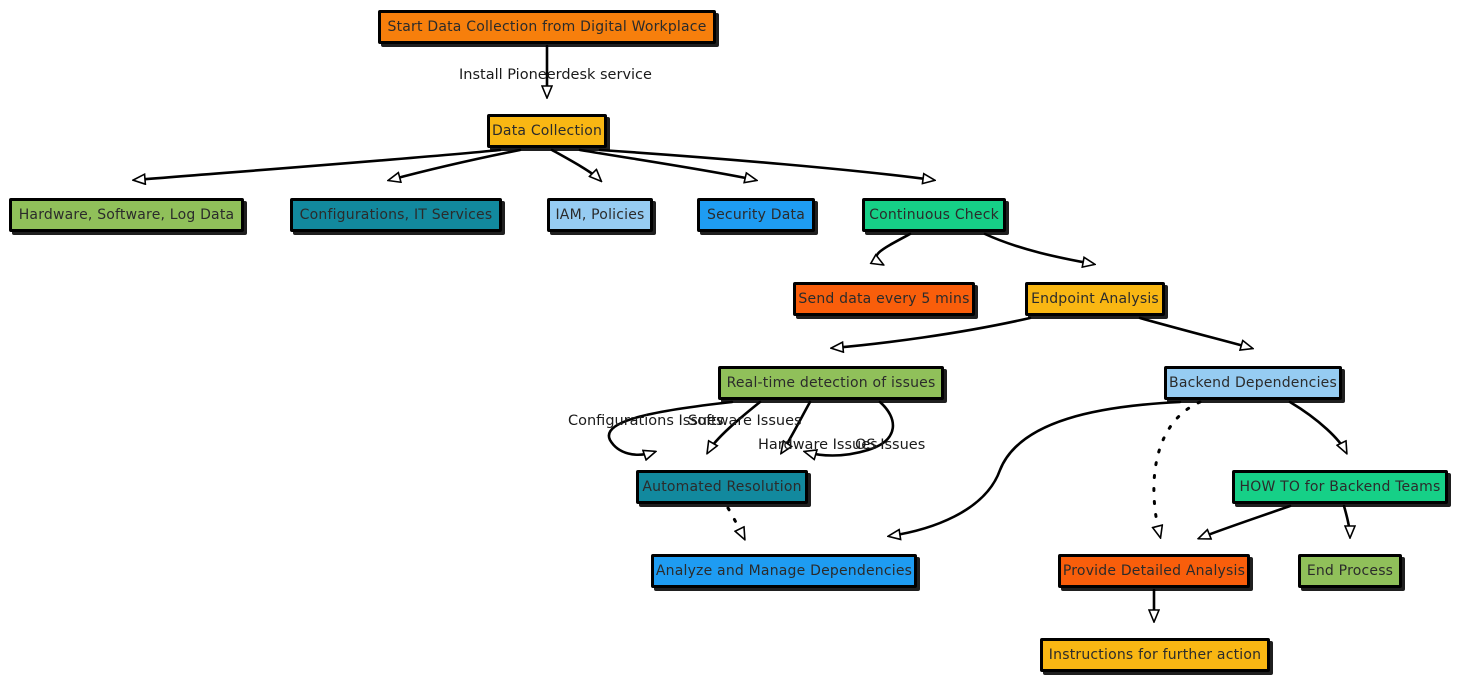 The image size is (1457, 680). I want to click on edge-label-install-pioneerdesk-service: Install Pioneerdesk service, so click(555, 75).